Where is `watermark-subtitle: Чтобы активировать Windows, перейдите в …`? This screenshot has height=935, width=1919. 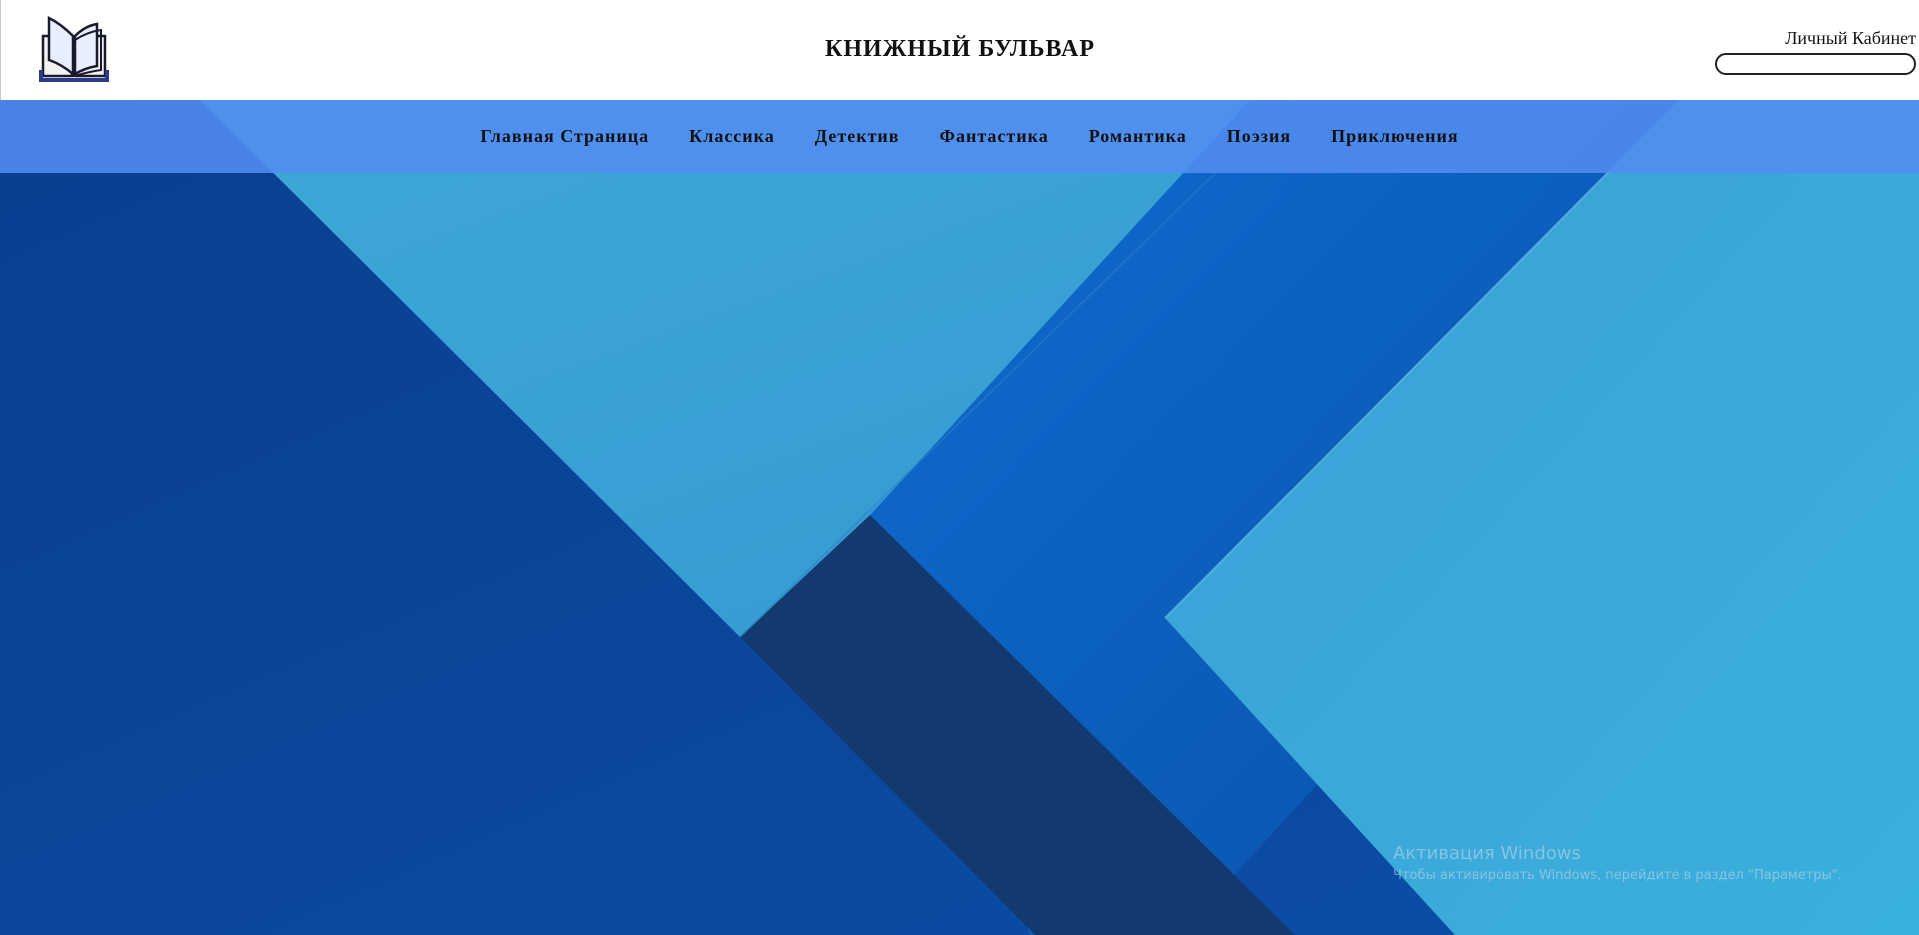
watermark-subtitle: Чтобы активировать Windows, перейдите в … is located at coordinates (1617, 875).